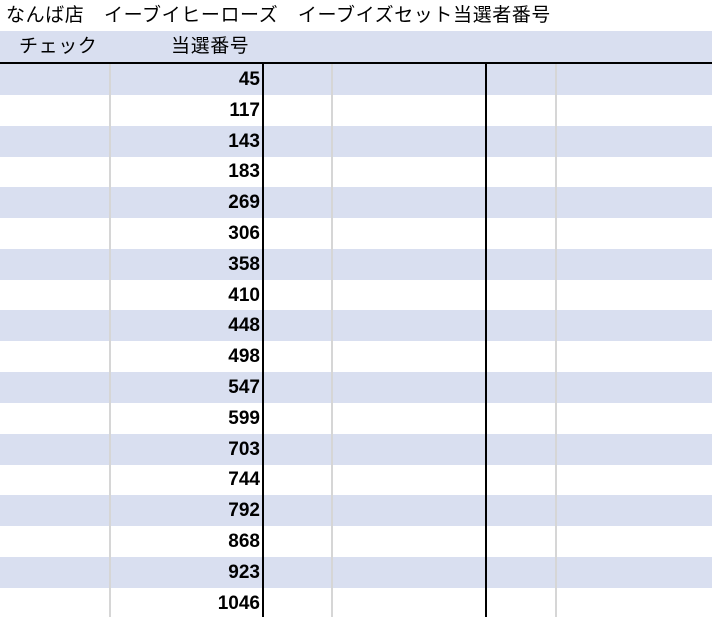 This screenshot has width=712, height=619. What do you see at coordinates (58, 46) in the screenshot?
I see `check-column-header: チェック` at bounding box center [58, 46].